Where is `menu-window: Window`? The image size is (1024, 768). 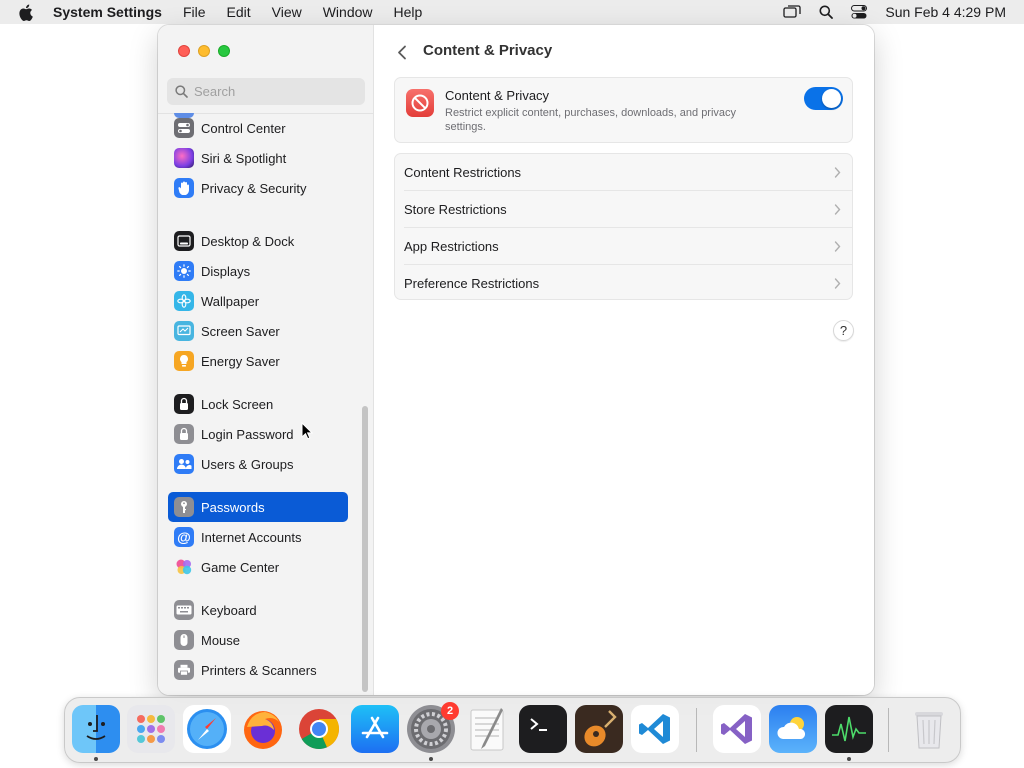
menu-window: Window is located at coordinates (348, 12).